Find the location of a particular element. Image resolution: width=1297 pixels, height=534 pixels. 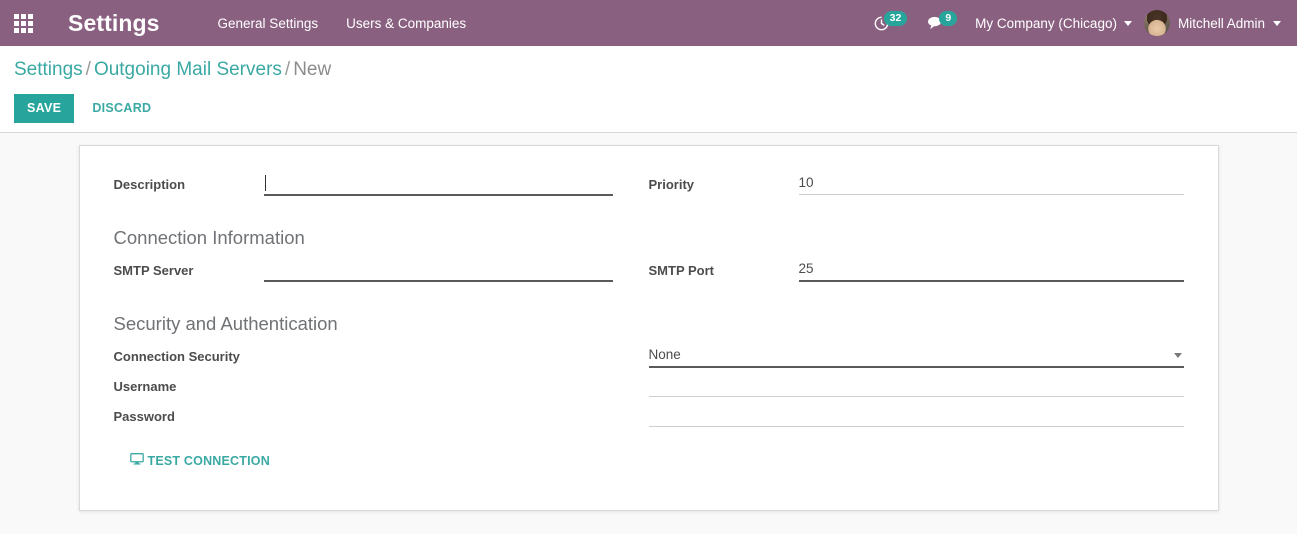

apps-grid-icon is located at coordinates (23, 23).